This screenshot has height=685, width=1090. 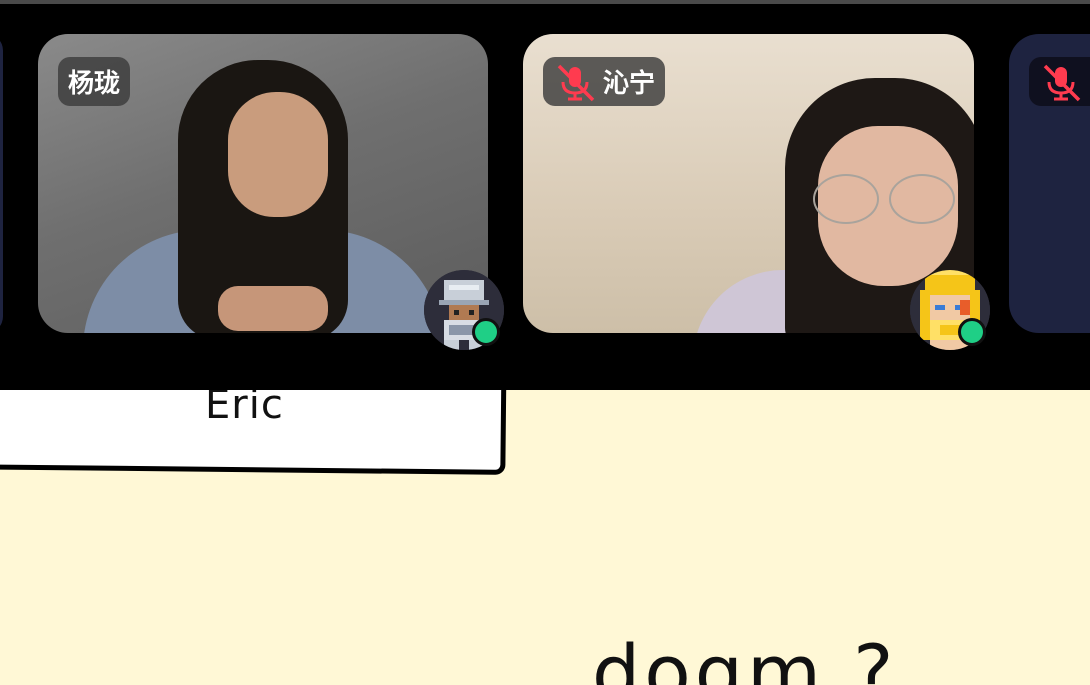 I want to click on name-tag: 杨珑, so click(x=94, y=81).